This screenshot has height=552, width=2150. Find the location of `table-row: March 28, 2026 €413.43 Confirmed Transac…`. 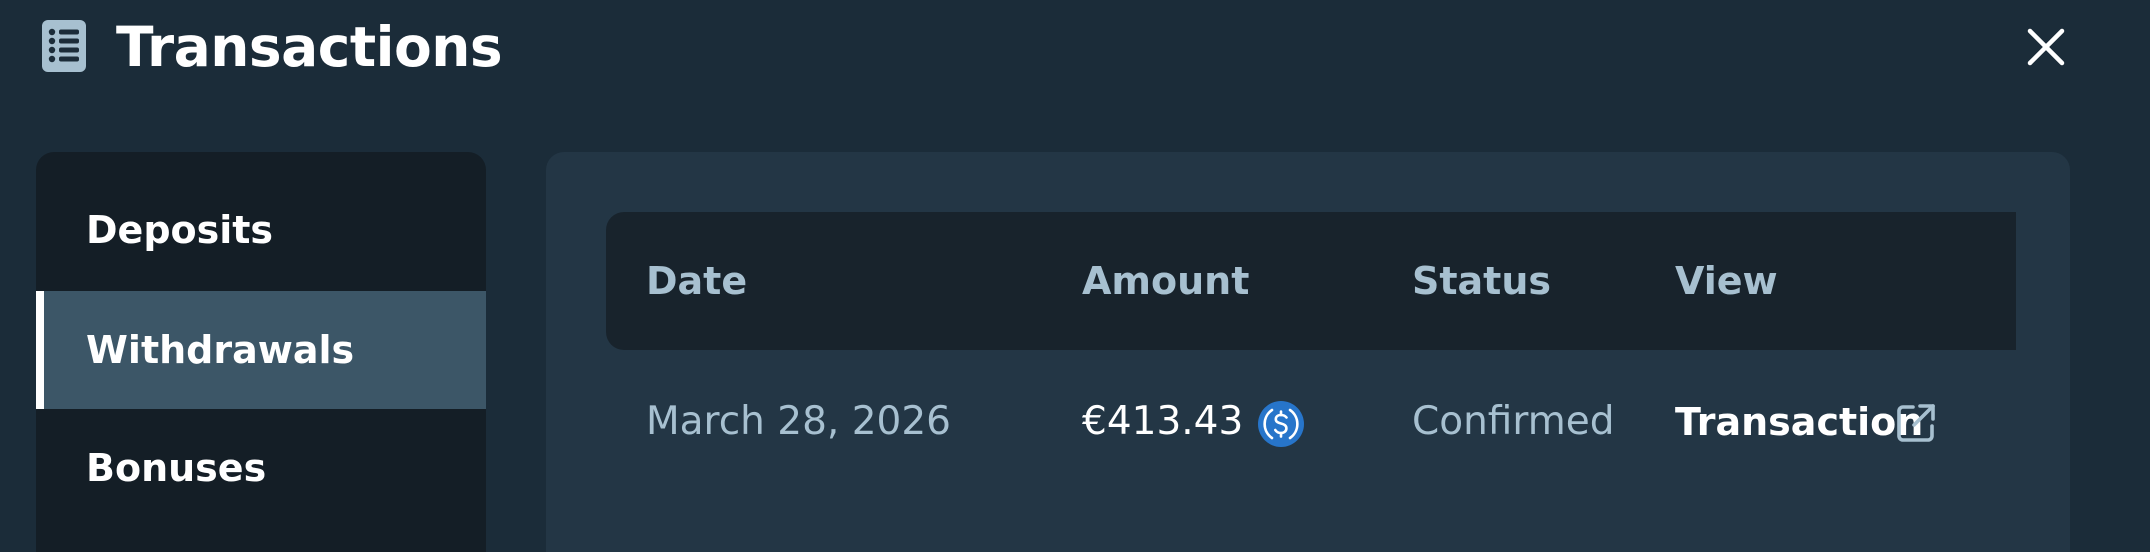

table-row: March 28, 2026 €413.43 Confirmed Transac… is located at coordinates (1311, 422).